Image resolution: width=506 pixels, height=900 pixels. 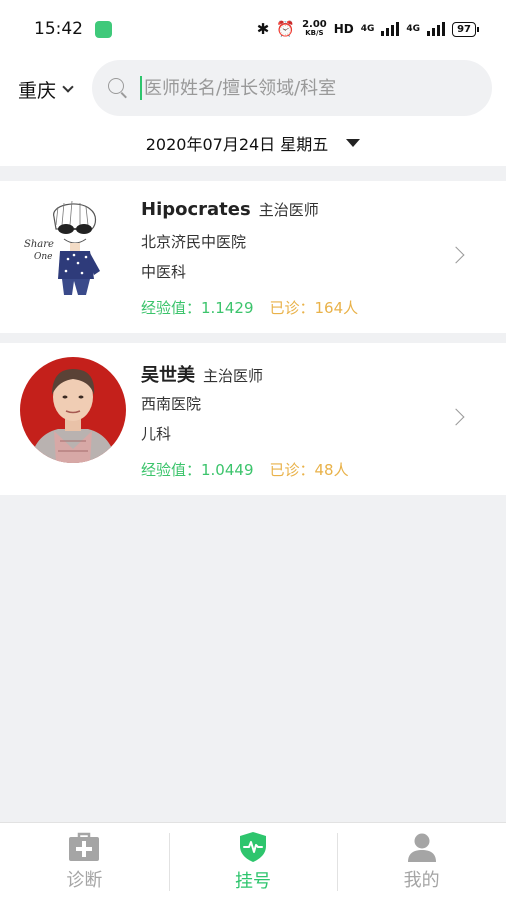 I want to click on network-speed: 2.00 KB/S, so click(x=314, y=29).